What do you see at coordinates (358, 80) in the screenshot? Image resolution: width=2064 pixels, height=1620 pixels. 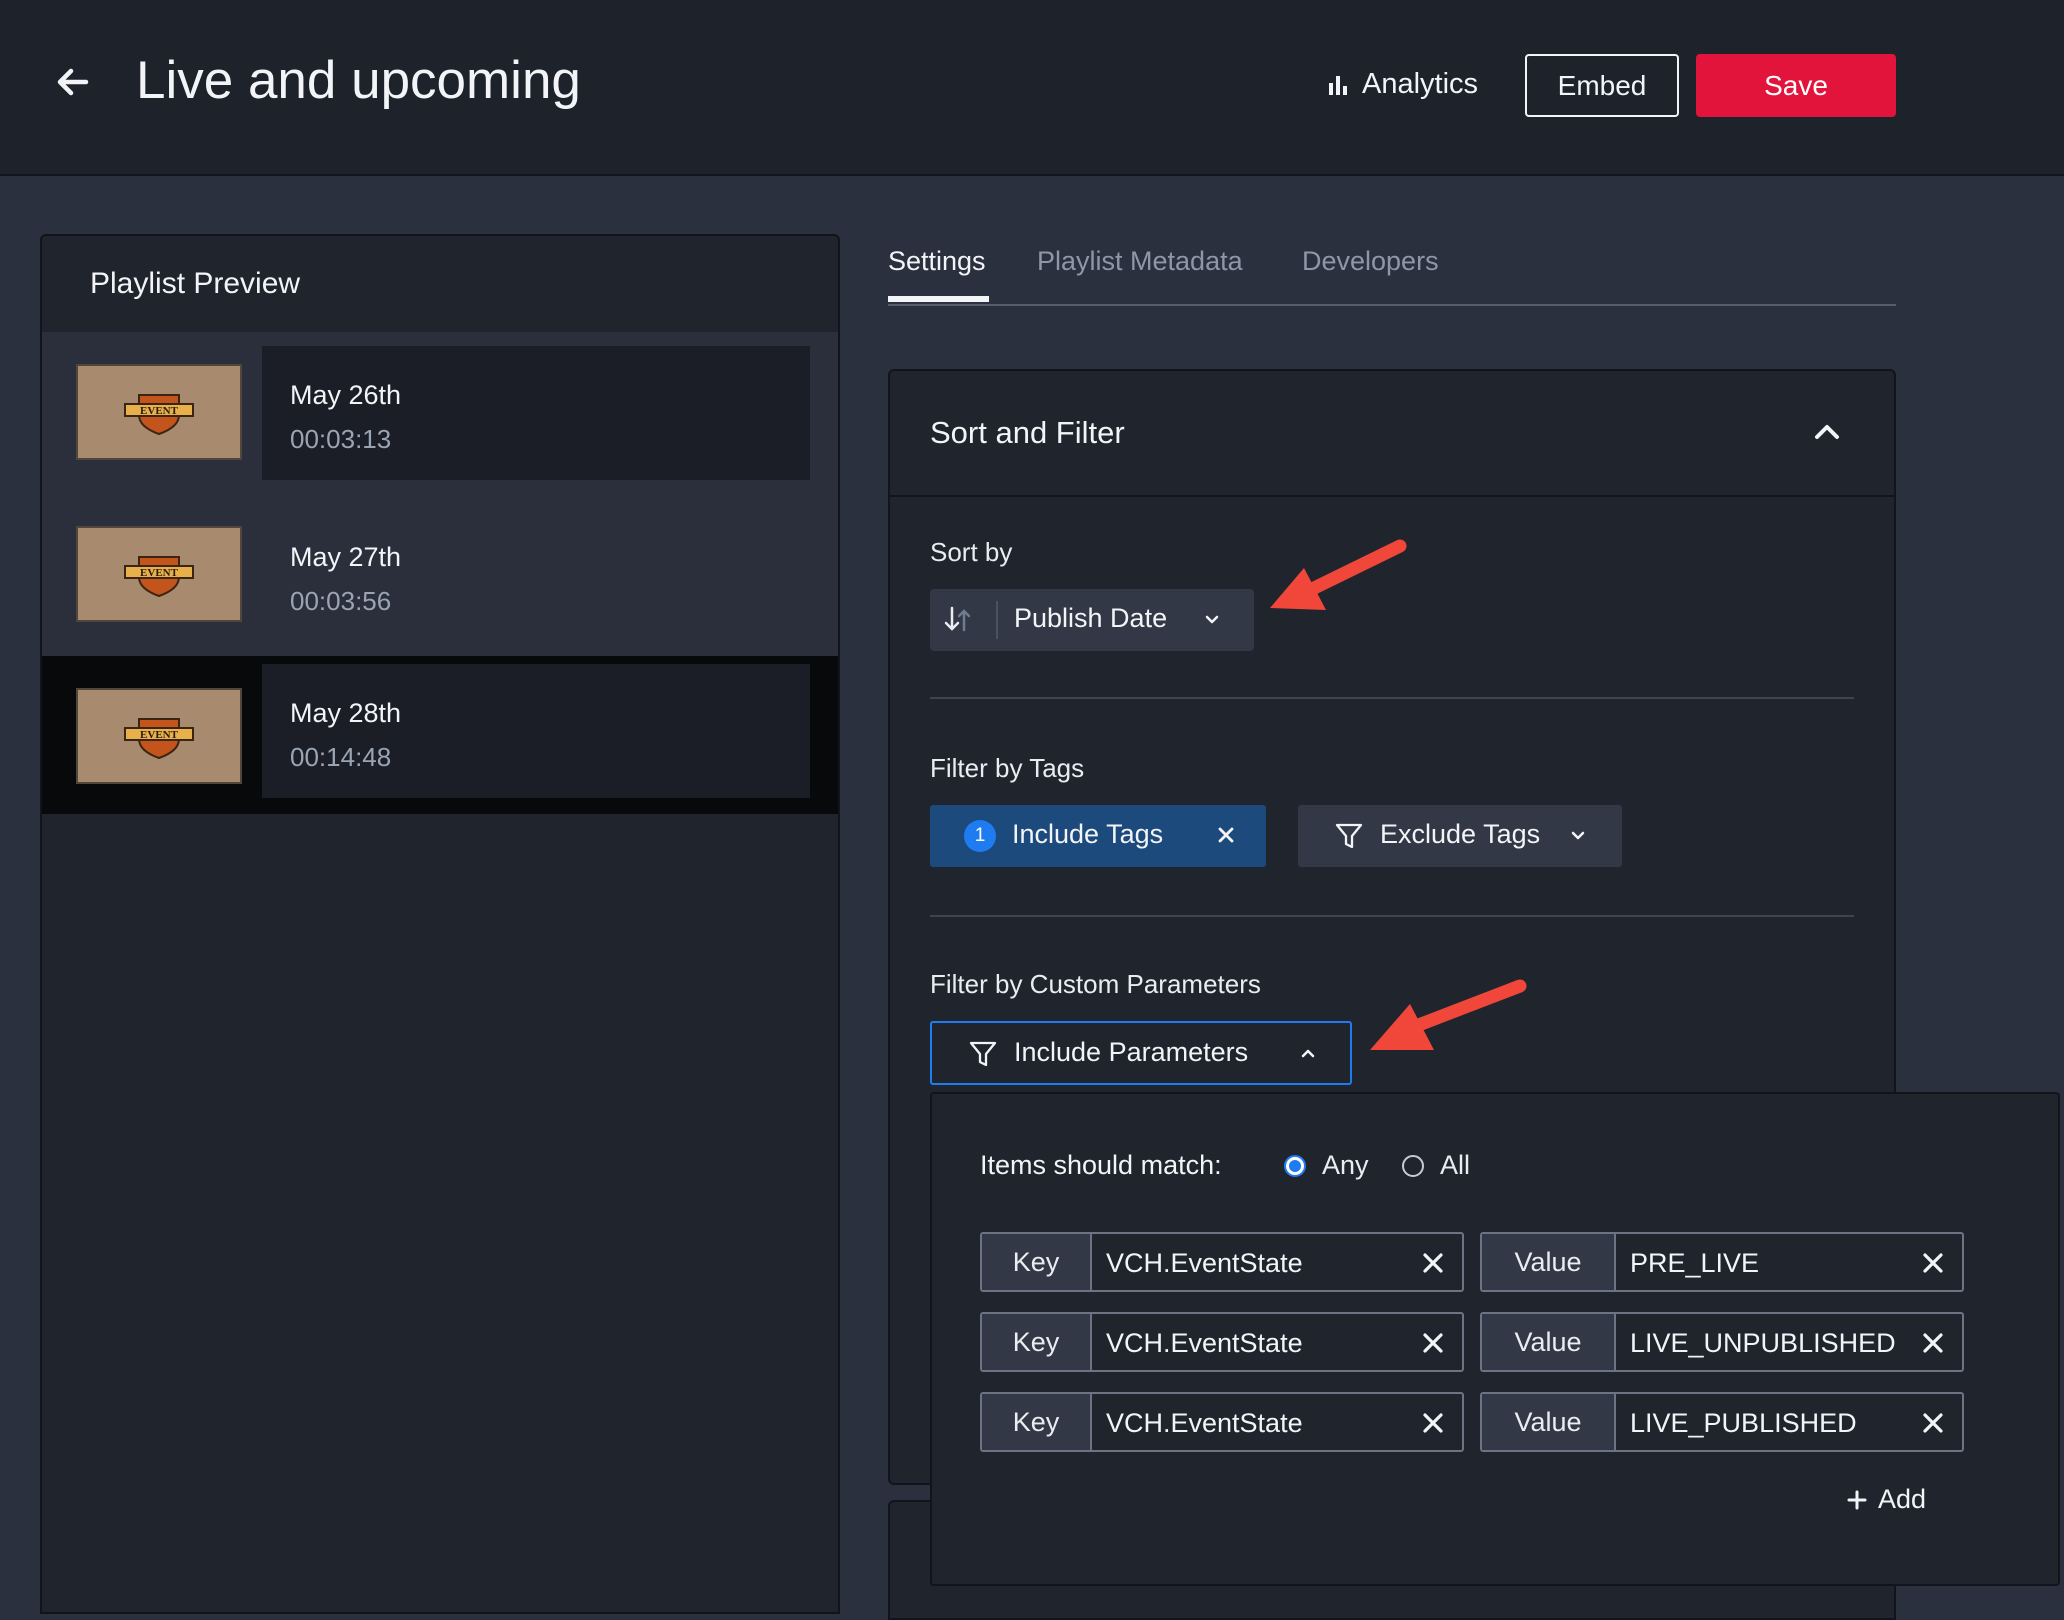 I see `page-title: Live and upcoming` at bounding box center [358, 80].